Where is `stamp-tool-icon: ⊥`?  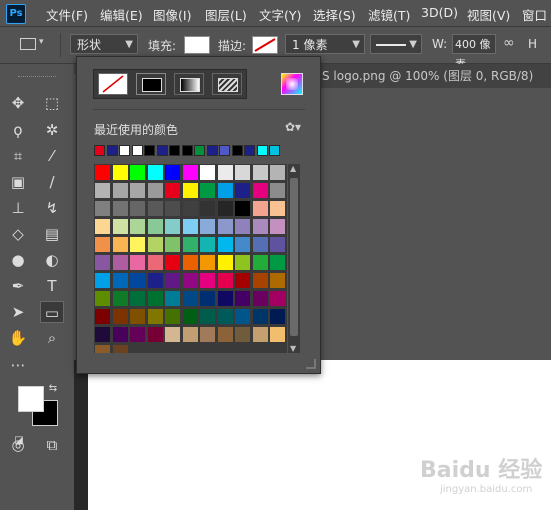
stamp-tool-icon: ⊥ is located at coordinates (18, 208).